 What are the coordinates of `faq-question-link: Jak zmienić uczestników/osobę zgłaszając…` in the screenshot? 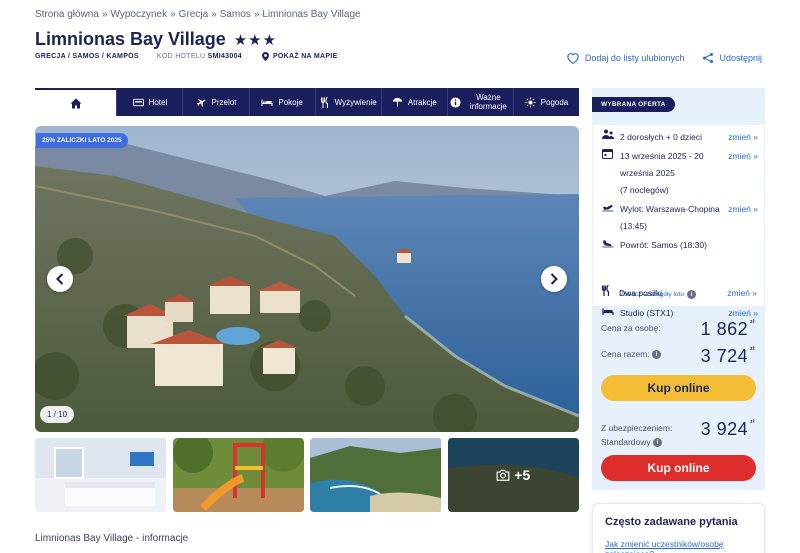 It's located at (680, 546).